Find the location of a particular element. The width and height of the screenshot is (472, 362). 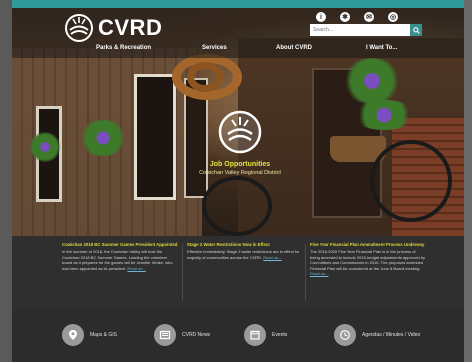

hanging-flowers-center is located at coordinates (103, 138).